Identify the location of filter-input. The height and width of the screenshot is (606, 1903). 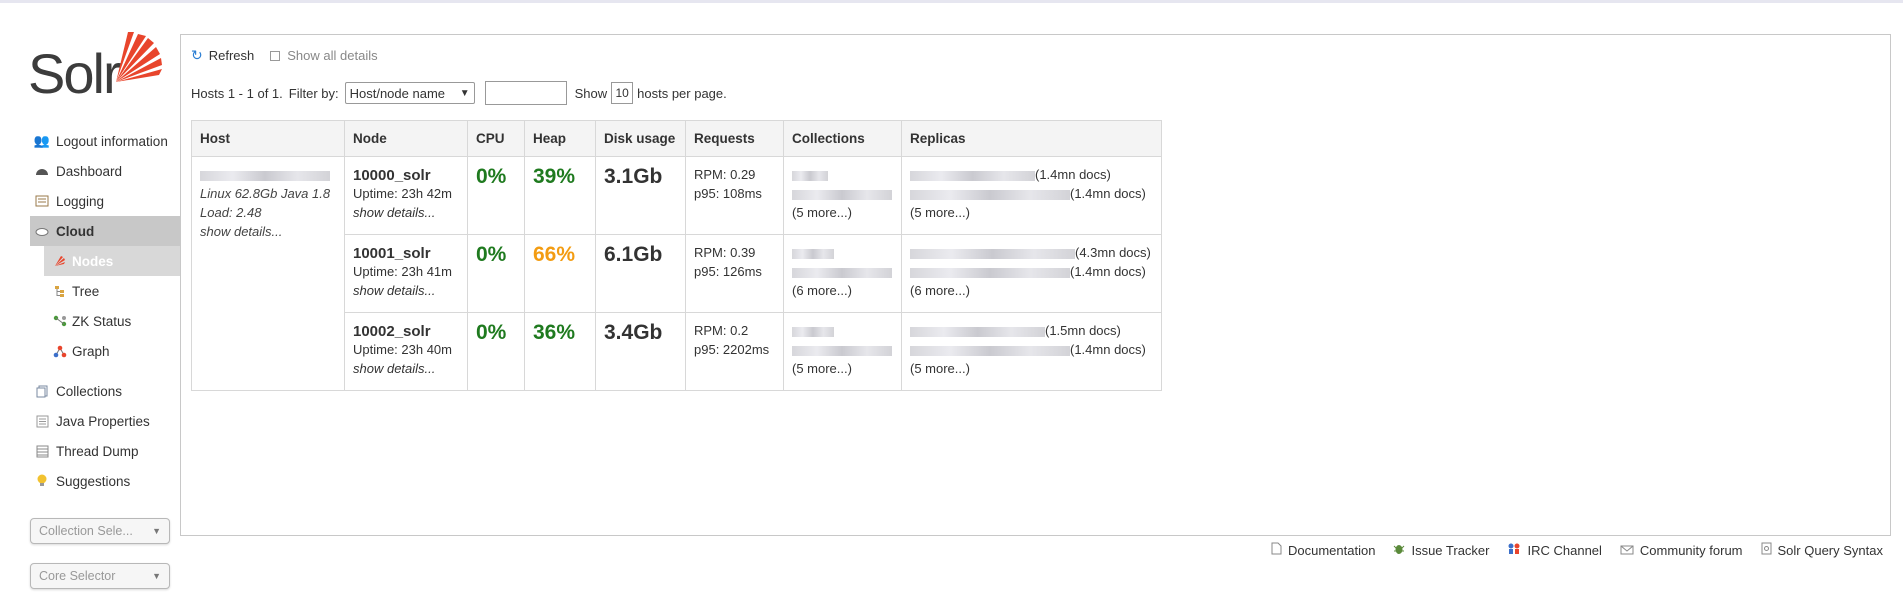
(525, 93).